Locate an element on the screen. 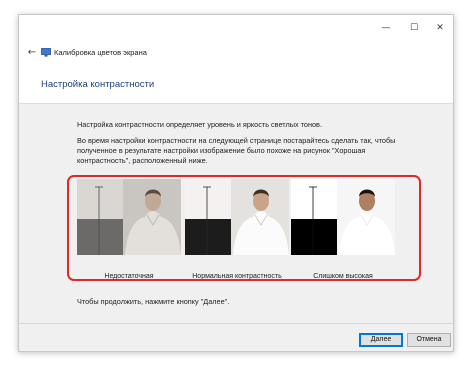  sample-image-low-contrast is located at coordinates (129, 217).